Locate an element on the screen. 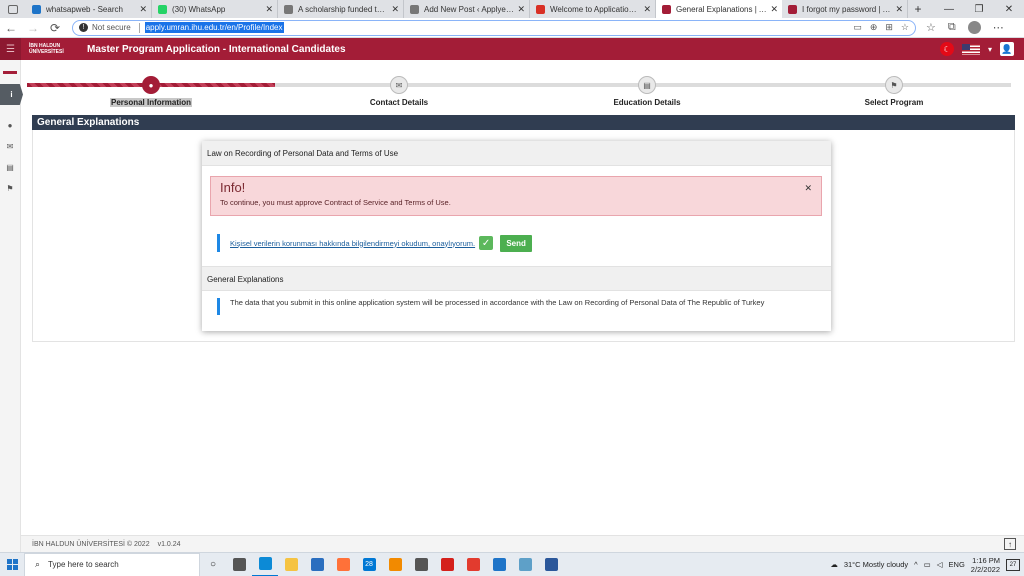 The image size is (1024, 576). minimize-icon: — is located at coordinates (949, 9).